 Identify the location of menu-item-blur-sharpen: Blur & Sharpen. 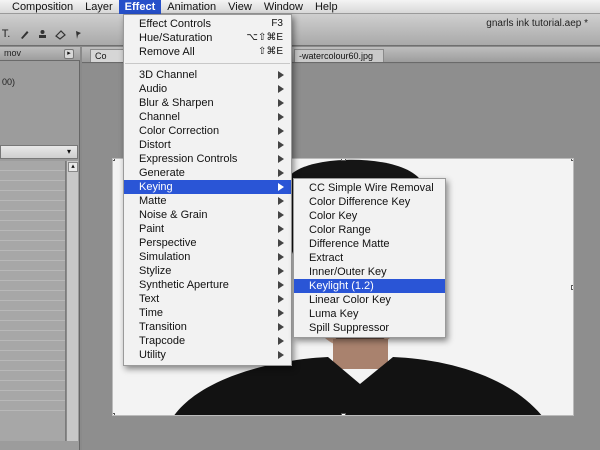
(207, 103).